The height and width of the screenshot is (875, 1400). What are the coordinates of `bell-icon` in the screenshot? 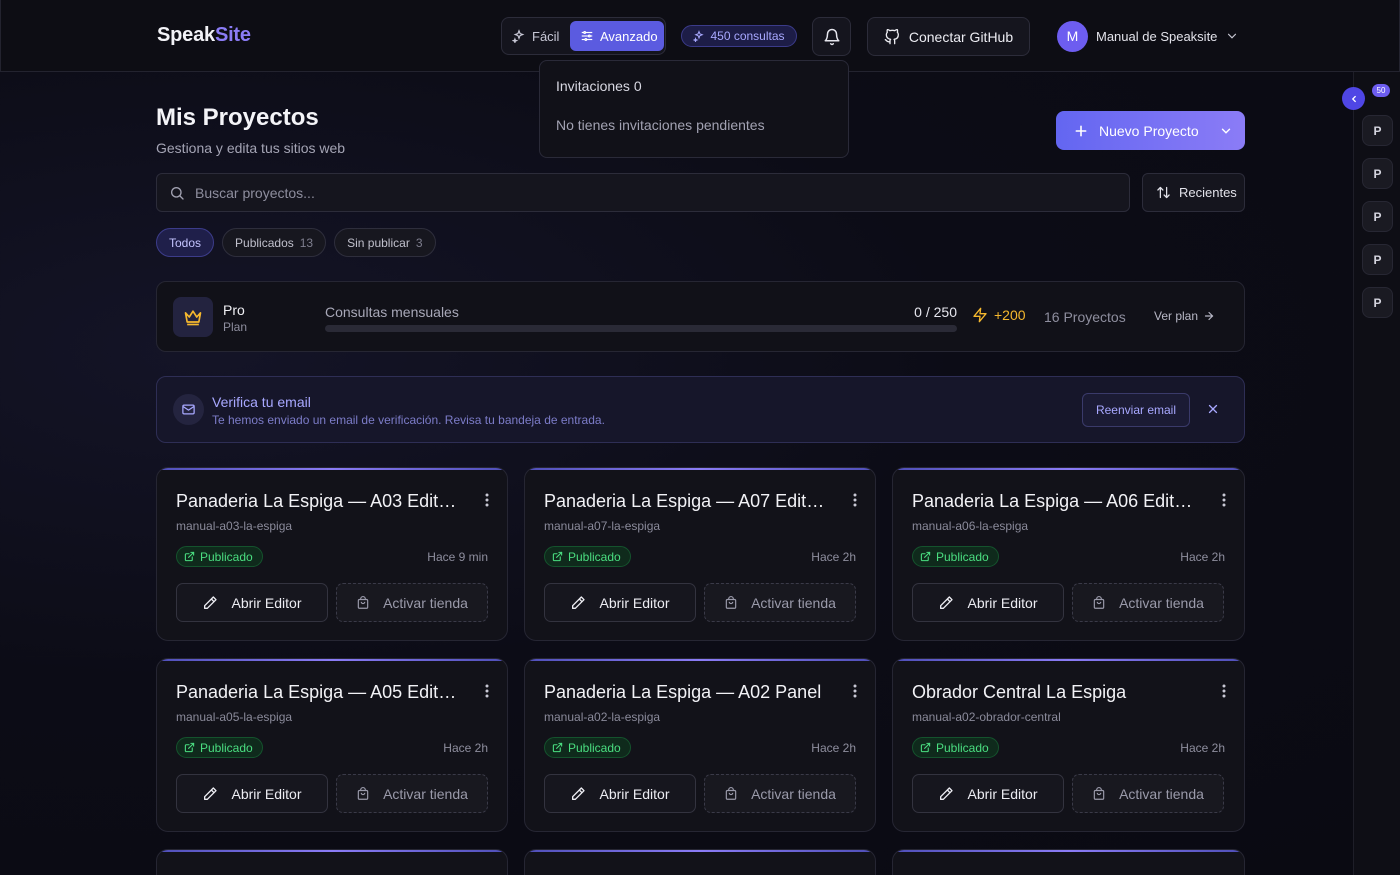 It's located at (832, 37).